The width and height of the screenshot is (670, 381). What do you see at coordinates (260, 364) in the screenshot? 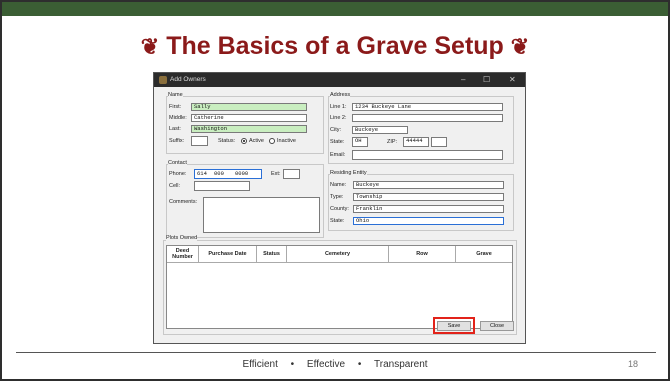
I see `footer-efficient: Efficient` at bounding box center [260, 364].